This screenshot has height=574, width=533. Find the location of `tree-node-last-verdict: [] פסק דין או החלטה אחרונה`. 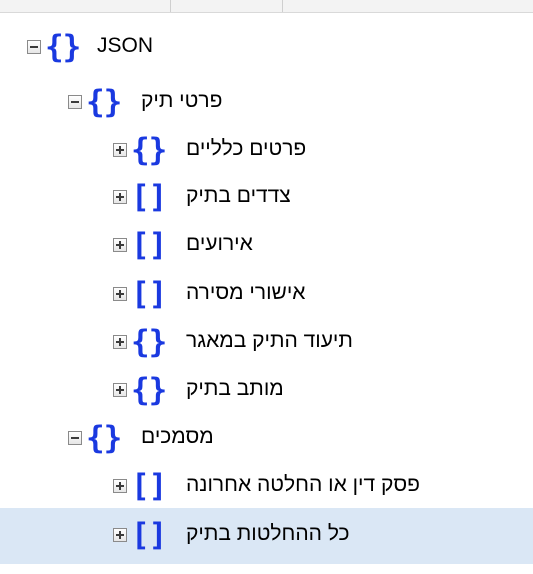

tree-node-last-verdict: [] פסק דין או החלטה אחרונה is located at coordinates (266, 486).